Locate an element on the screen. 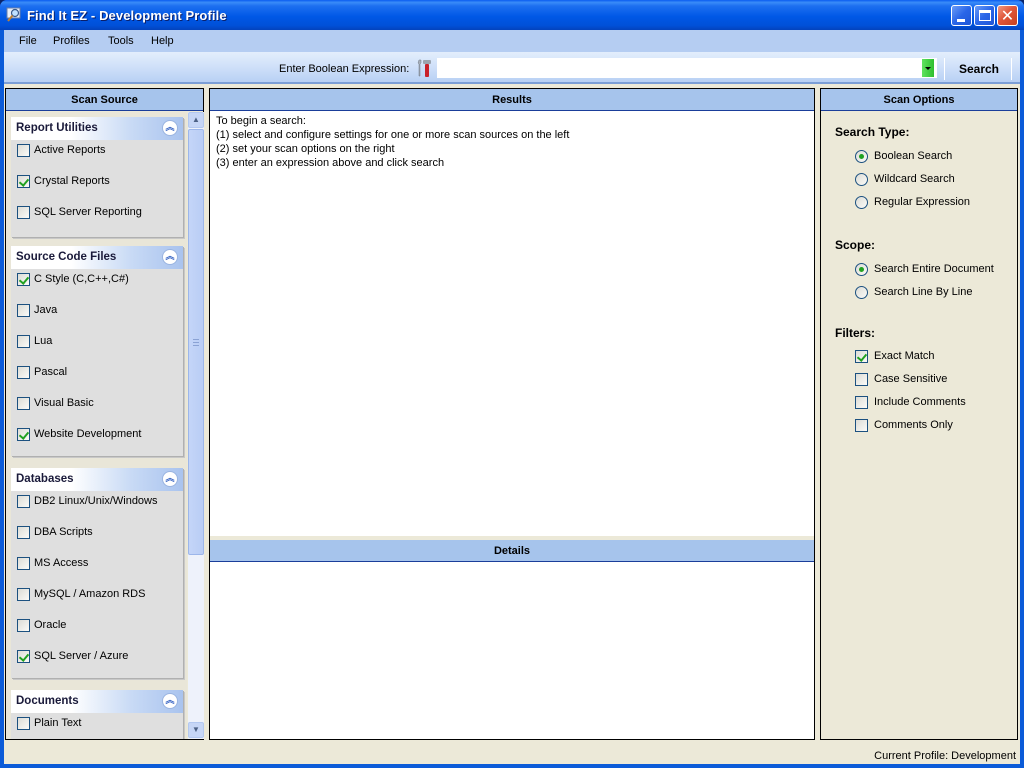 The width and height of the screenshot is (1024, 768). group-header: Source Code Files ︽ is located at coordinates (97, 257).